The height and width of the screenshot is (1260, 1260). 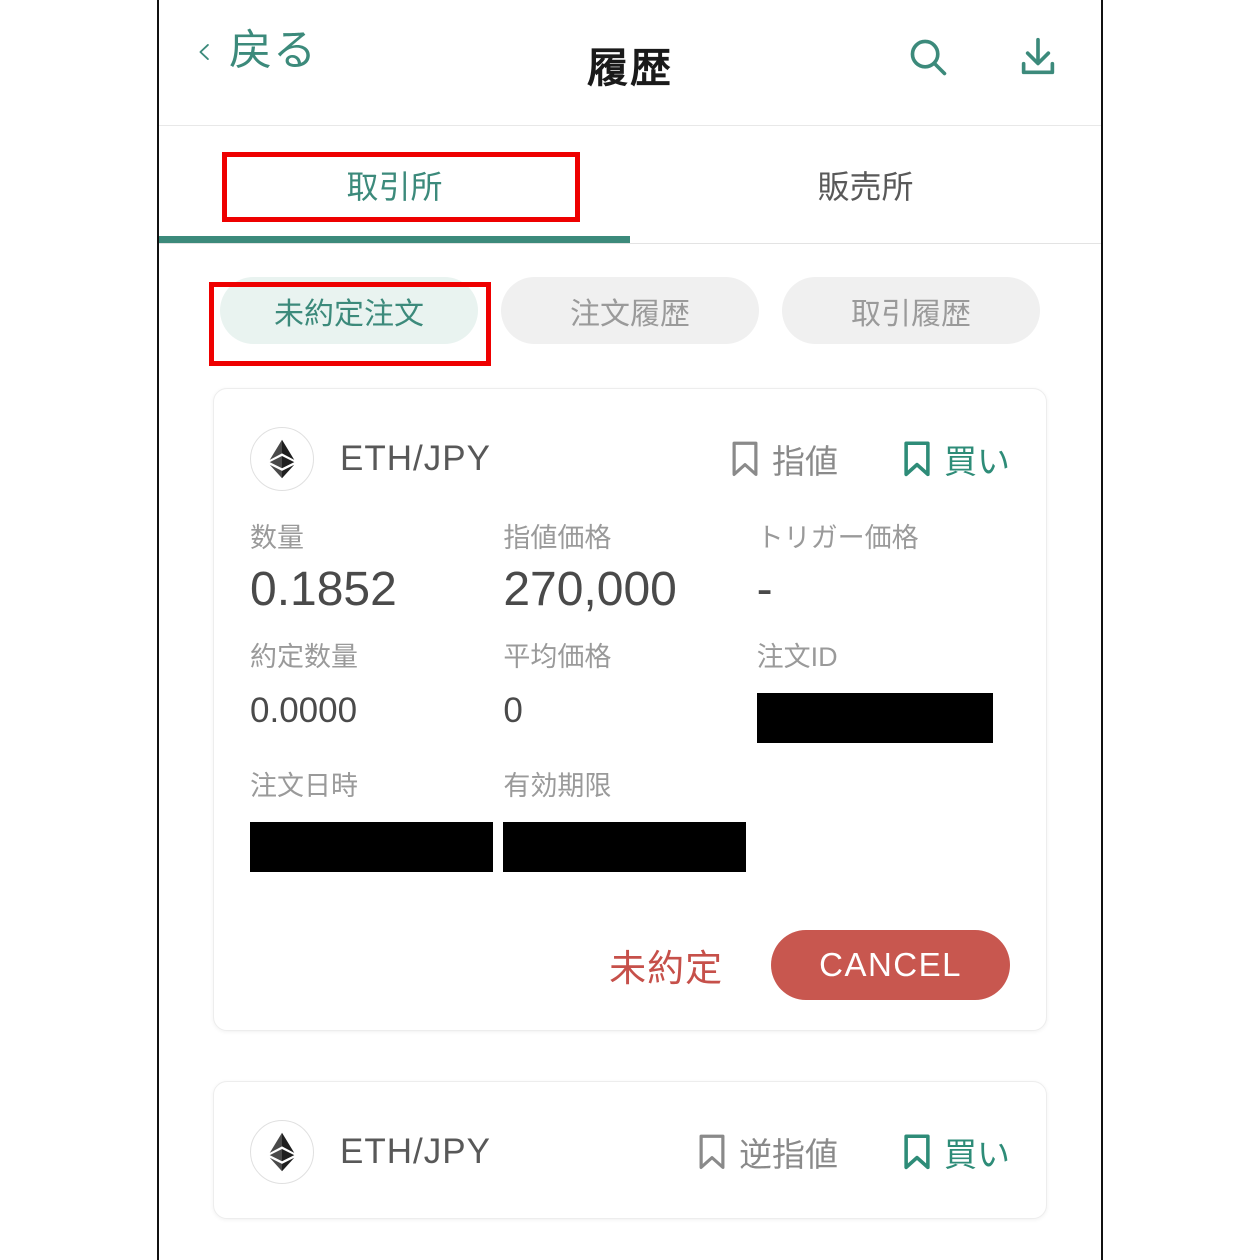 What do you see at coordinates (983, 57) in the screenshot?
I see `header-actions` at bounding box center [983, 57].